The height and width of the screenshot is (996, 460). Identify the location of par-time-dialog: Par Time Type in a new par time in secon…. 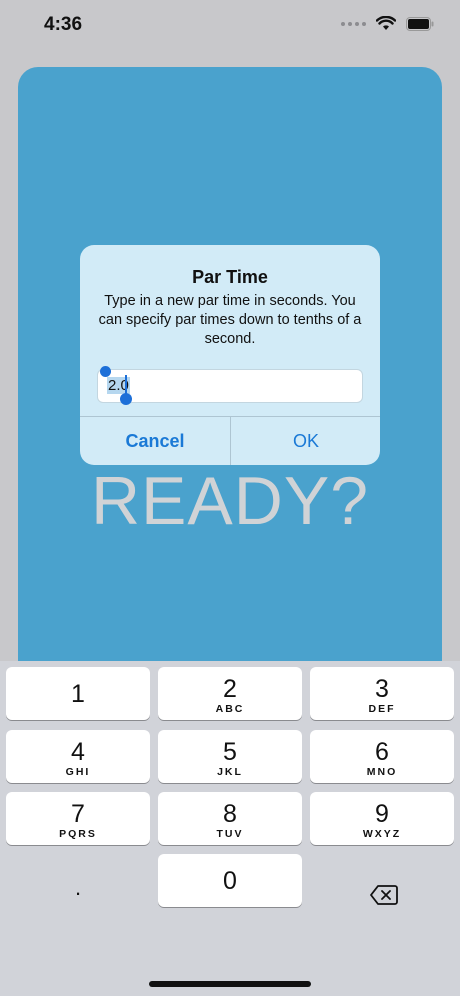
(230, 355).